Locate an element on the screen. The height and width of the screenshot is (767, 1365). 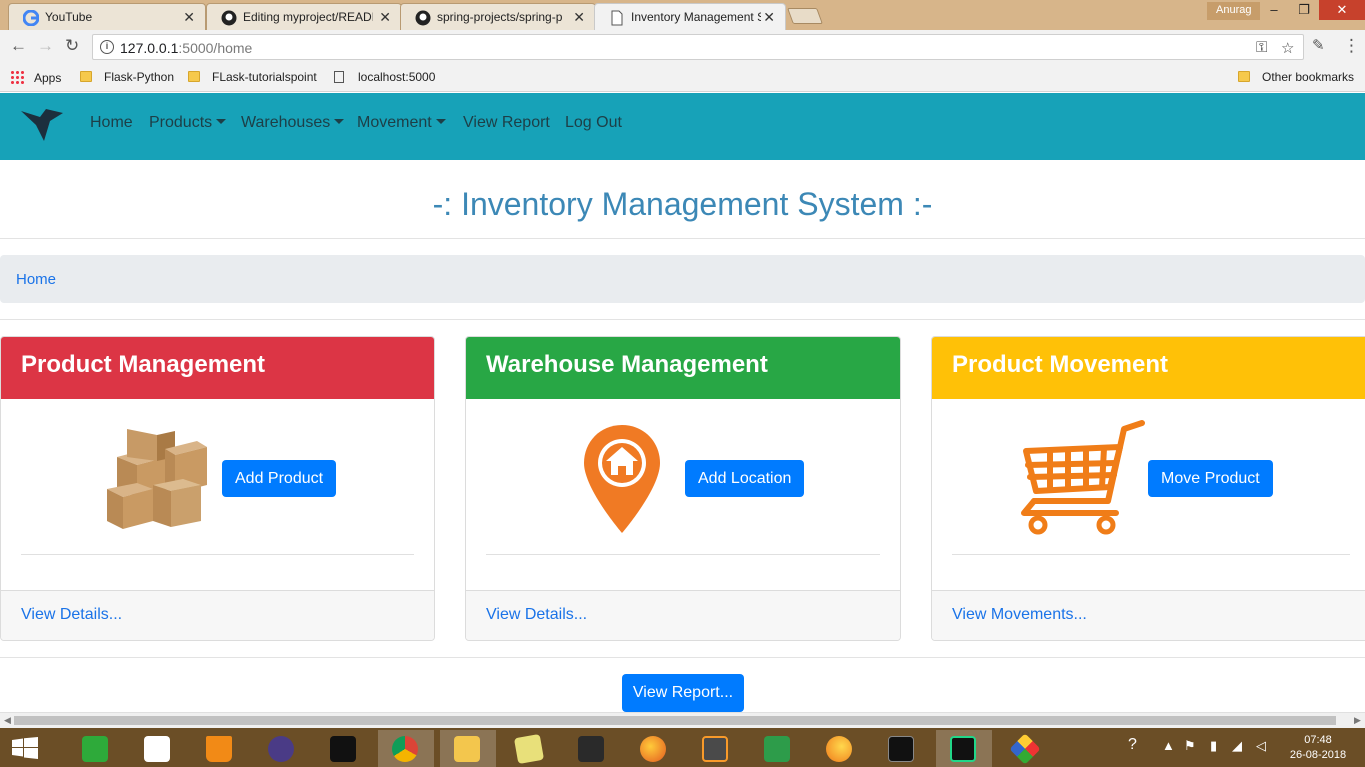
key-icon: ⚿ is located at coordinates (1261, 47).